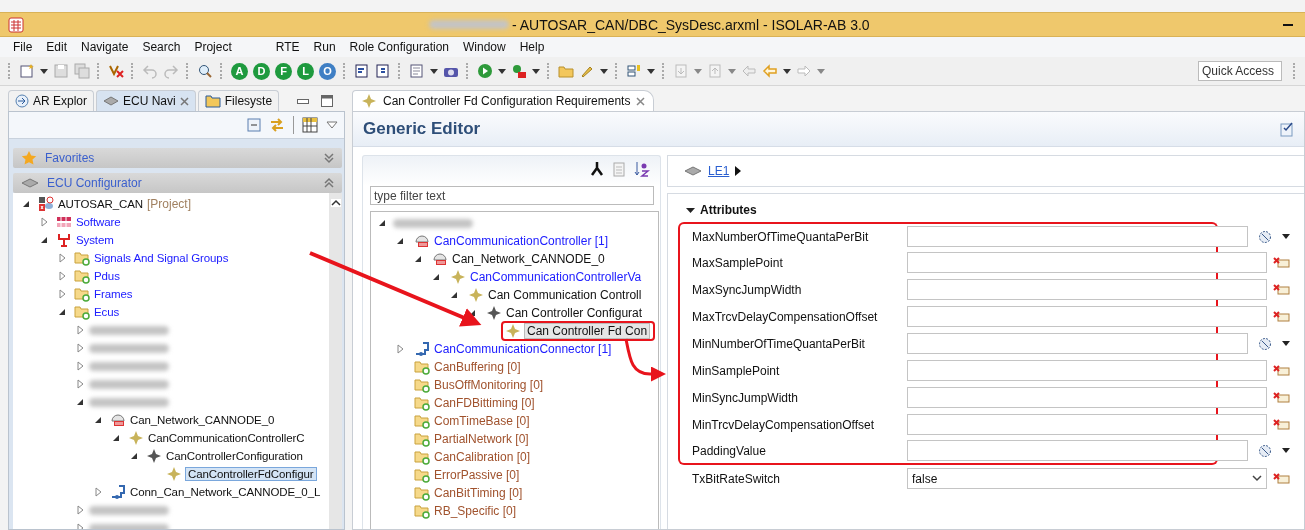  Describe the element at coordinates (113, 294) in the screenshot. I see `tree-item: Frames` at that location.